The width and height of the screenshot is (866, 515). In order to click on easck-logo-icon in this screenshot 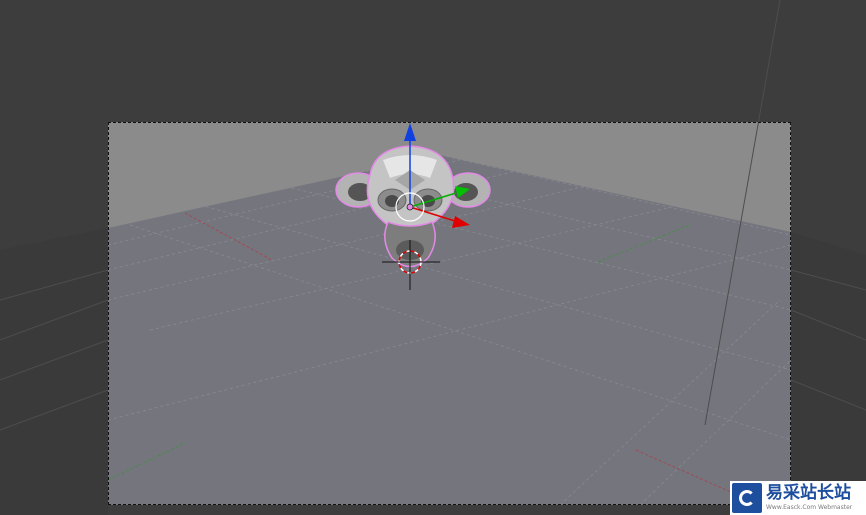, I will do `click(747, 498)`.